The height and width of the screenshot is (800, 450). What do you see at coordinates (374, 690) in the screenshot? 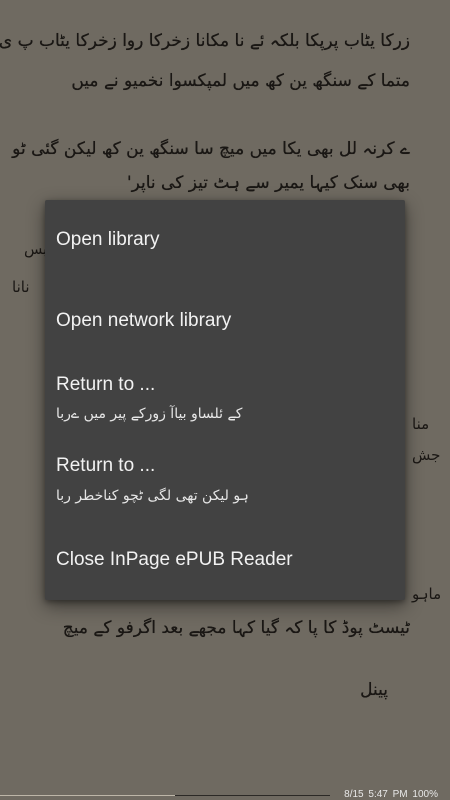
I see `book-text-line: پینل` at bounding box center [374, 690].